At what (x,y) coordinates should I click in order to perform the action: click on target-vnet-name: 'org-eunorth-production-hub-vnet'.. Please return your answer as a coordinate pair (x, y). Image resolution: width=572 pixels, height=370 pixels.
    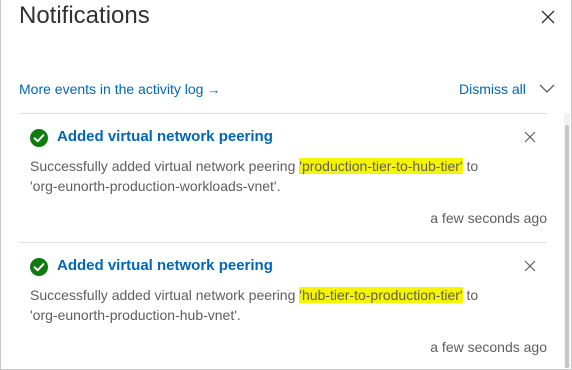
    Looking at the image, I should click on (135, 315).